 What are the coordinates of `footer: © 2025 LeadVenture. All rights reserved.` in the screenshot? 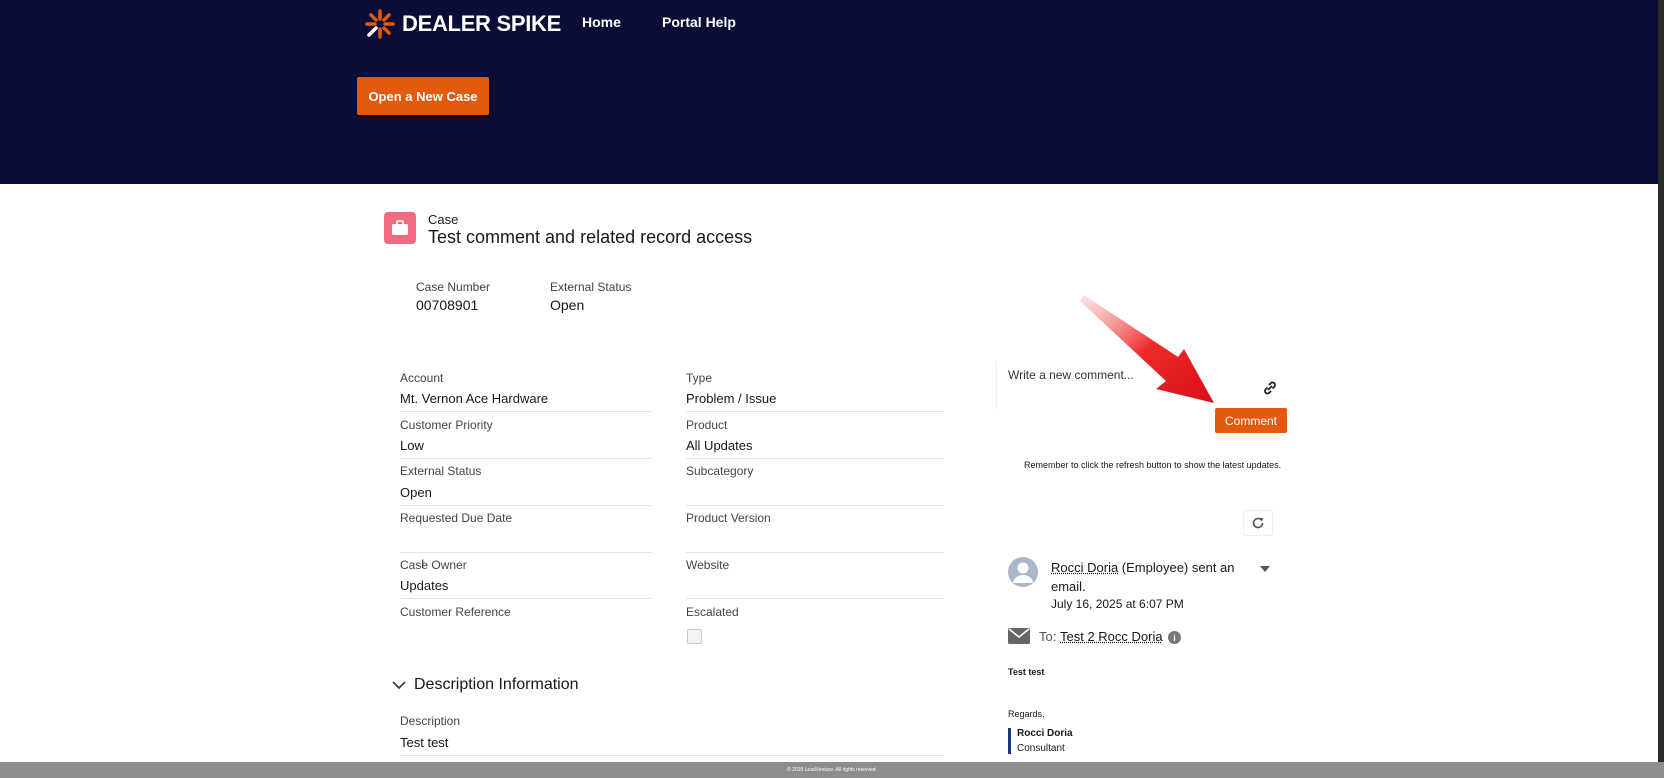 It's located at (832, 770).